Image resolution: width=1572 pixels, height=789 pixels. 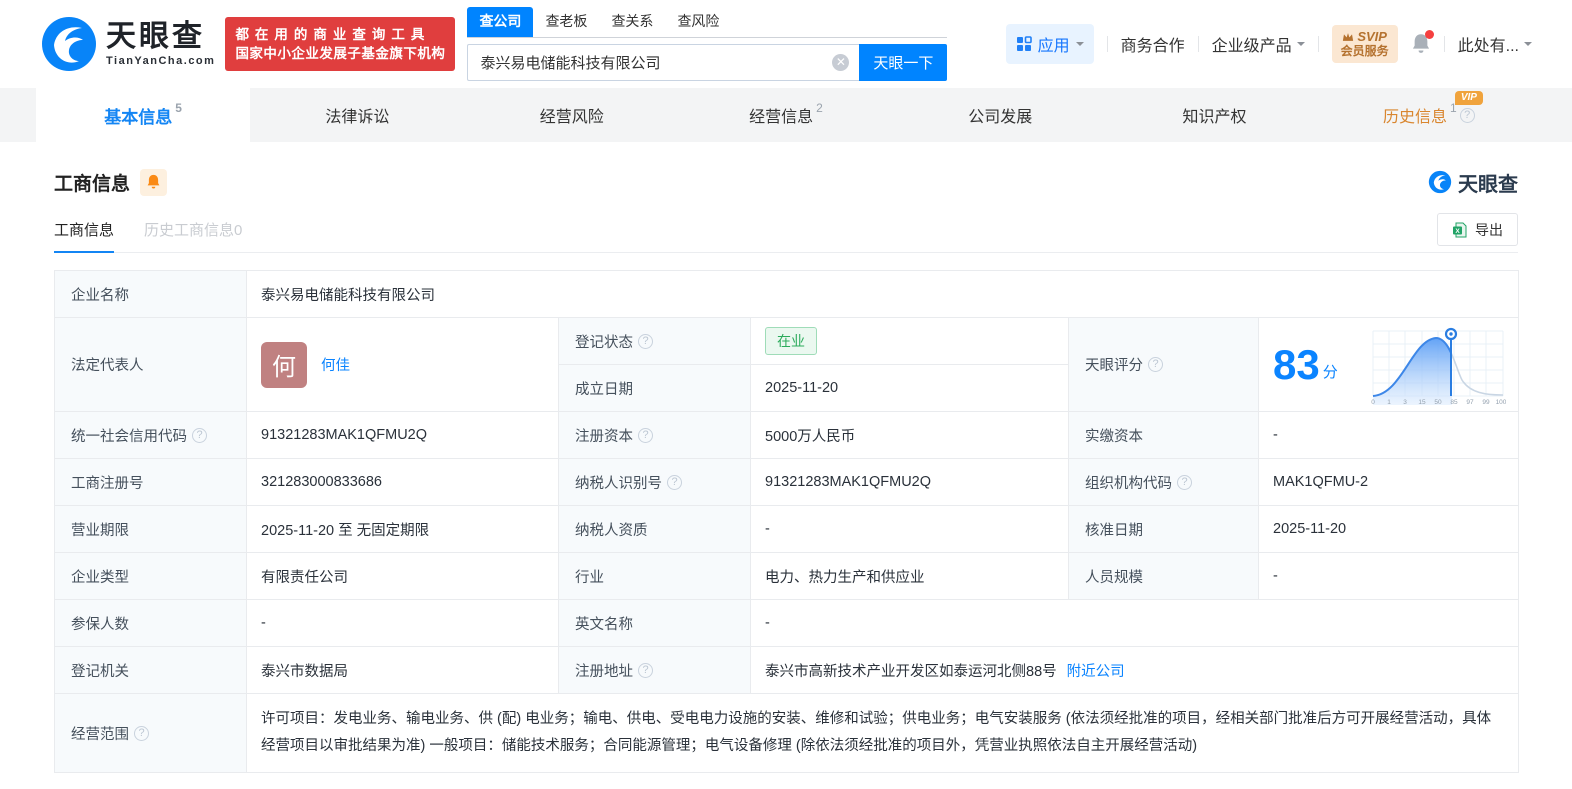 I want to click on avatar: 何, so click(x=284, y=364).